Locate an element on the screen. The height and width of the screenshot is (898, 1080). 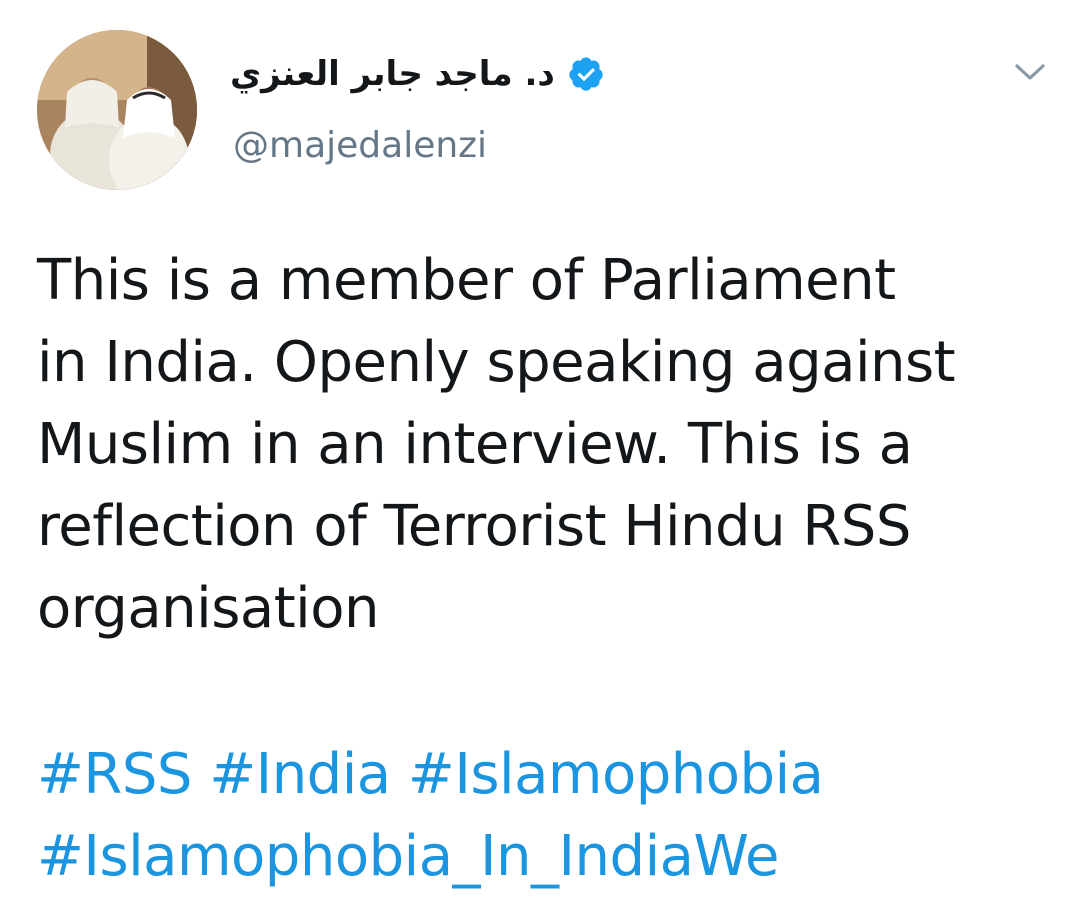
avatar-photo is located at coordinates (117, 110).